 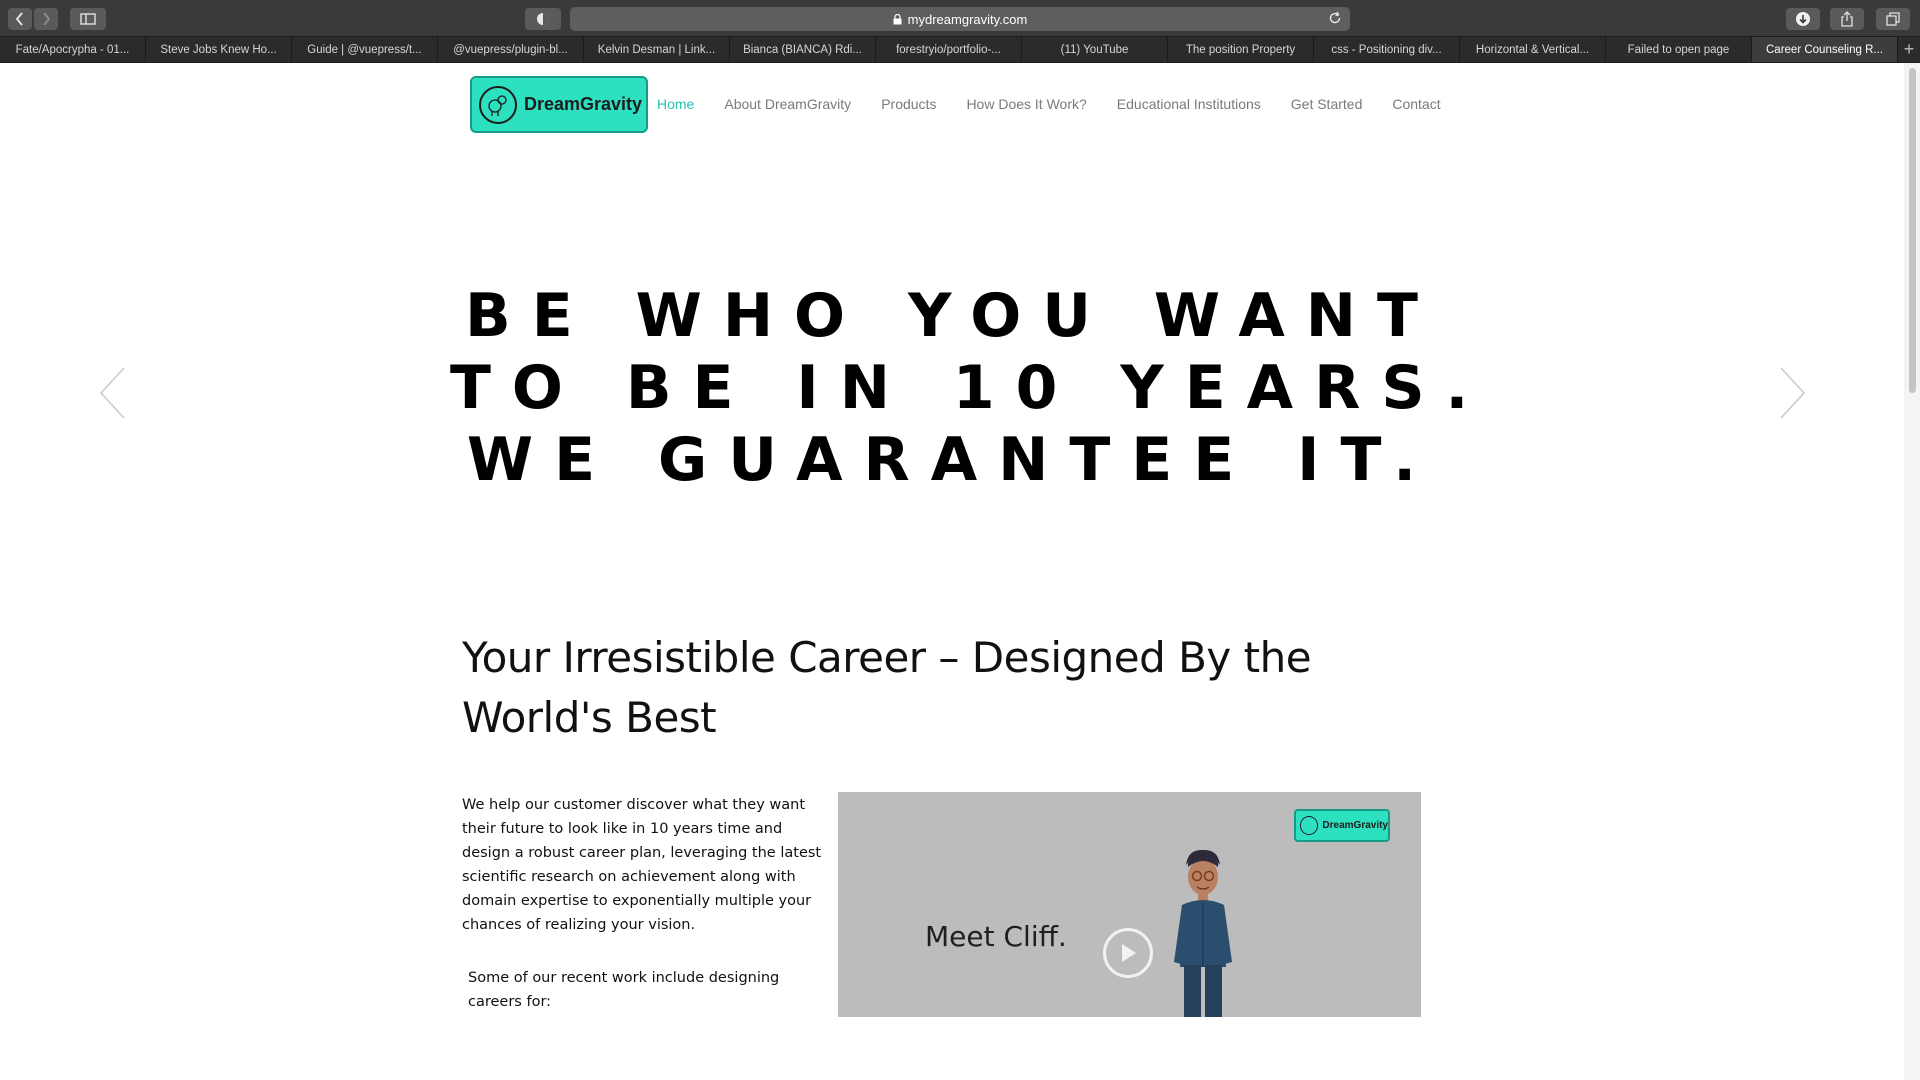 I want to click on cliff-character-illustration, so click(x=1203, y=933).